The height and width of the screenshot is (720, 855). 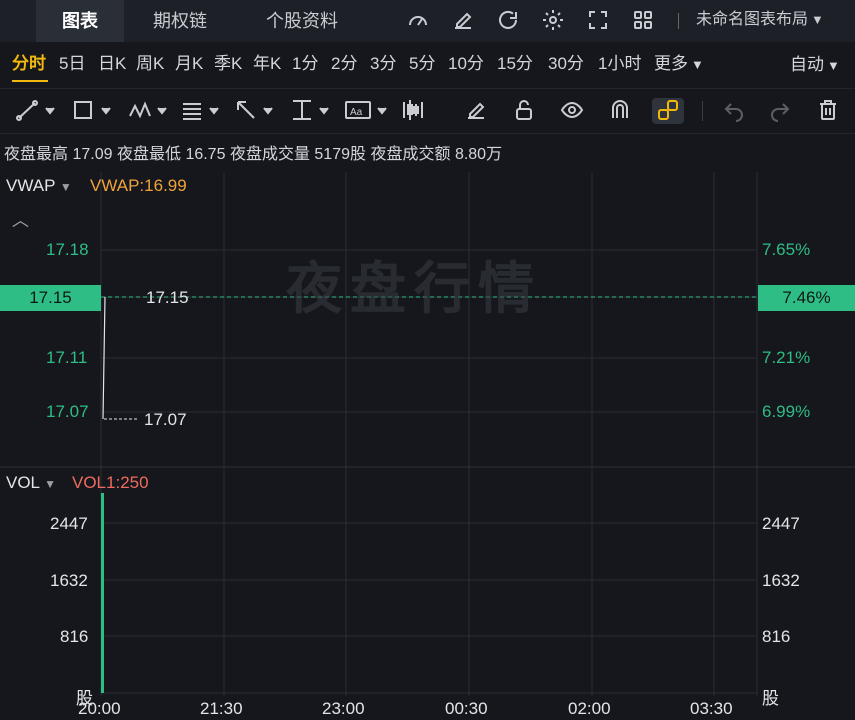 I want to click on vwap-value: VWAP:16.99, so click(x=138, y=185).